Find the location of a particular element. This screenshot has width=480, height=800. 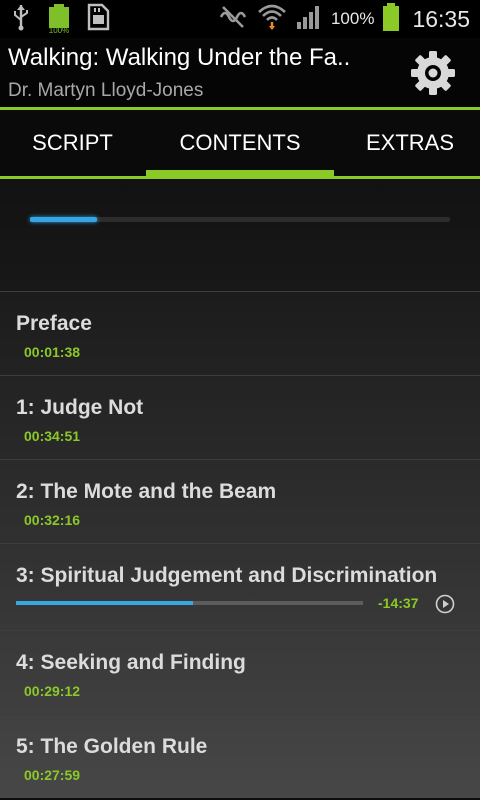

tab-label: SCRIPT is located at coordinates (72, 142).